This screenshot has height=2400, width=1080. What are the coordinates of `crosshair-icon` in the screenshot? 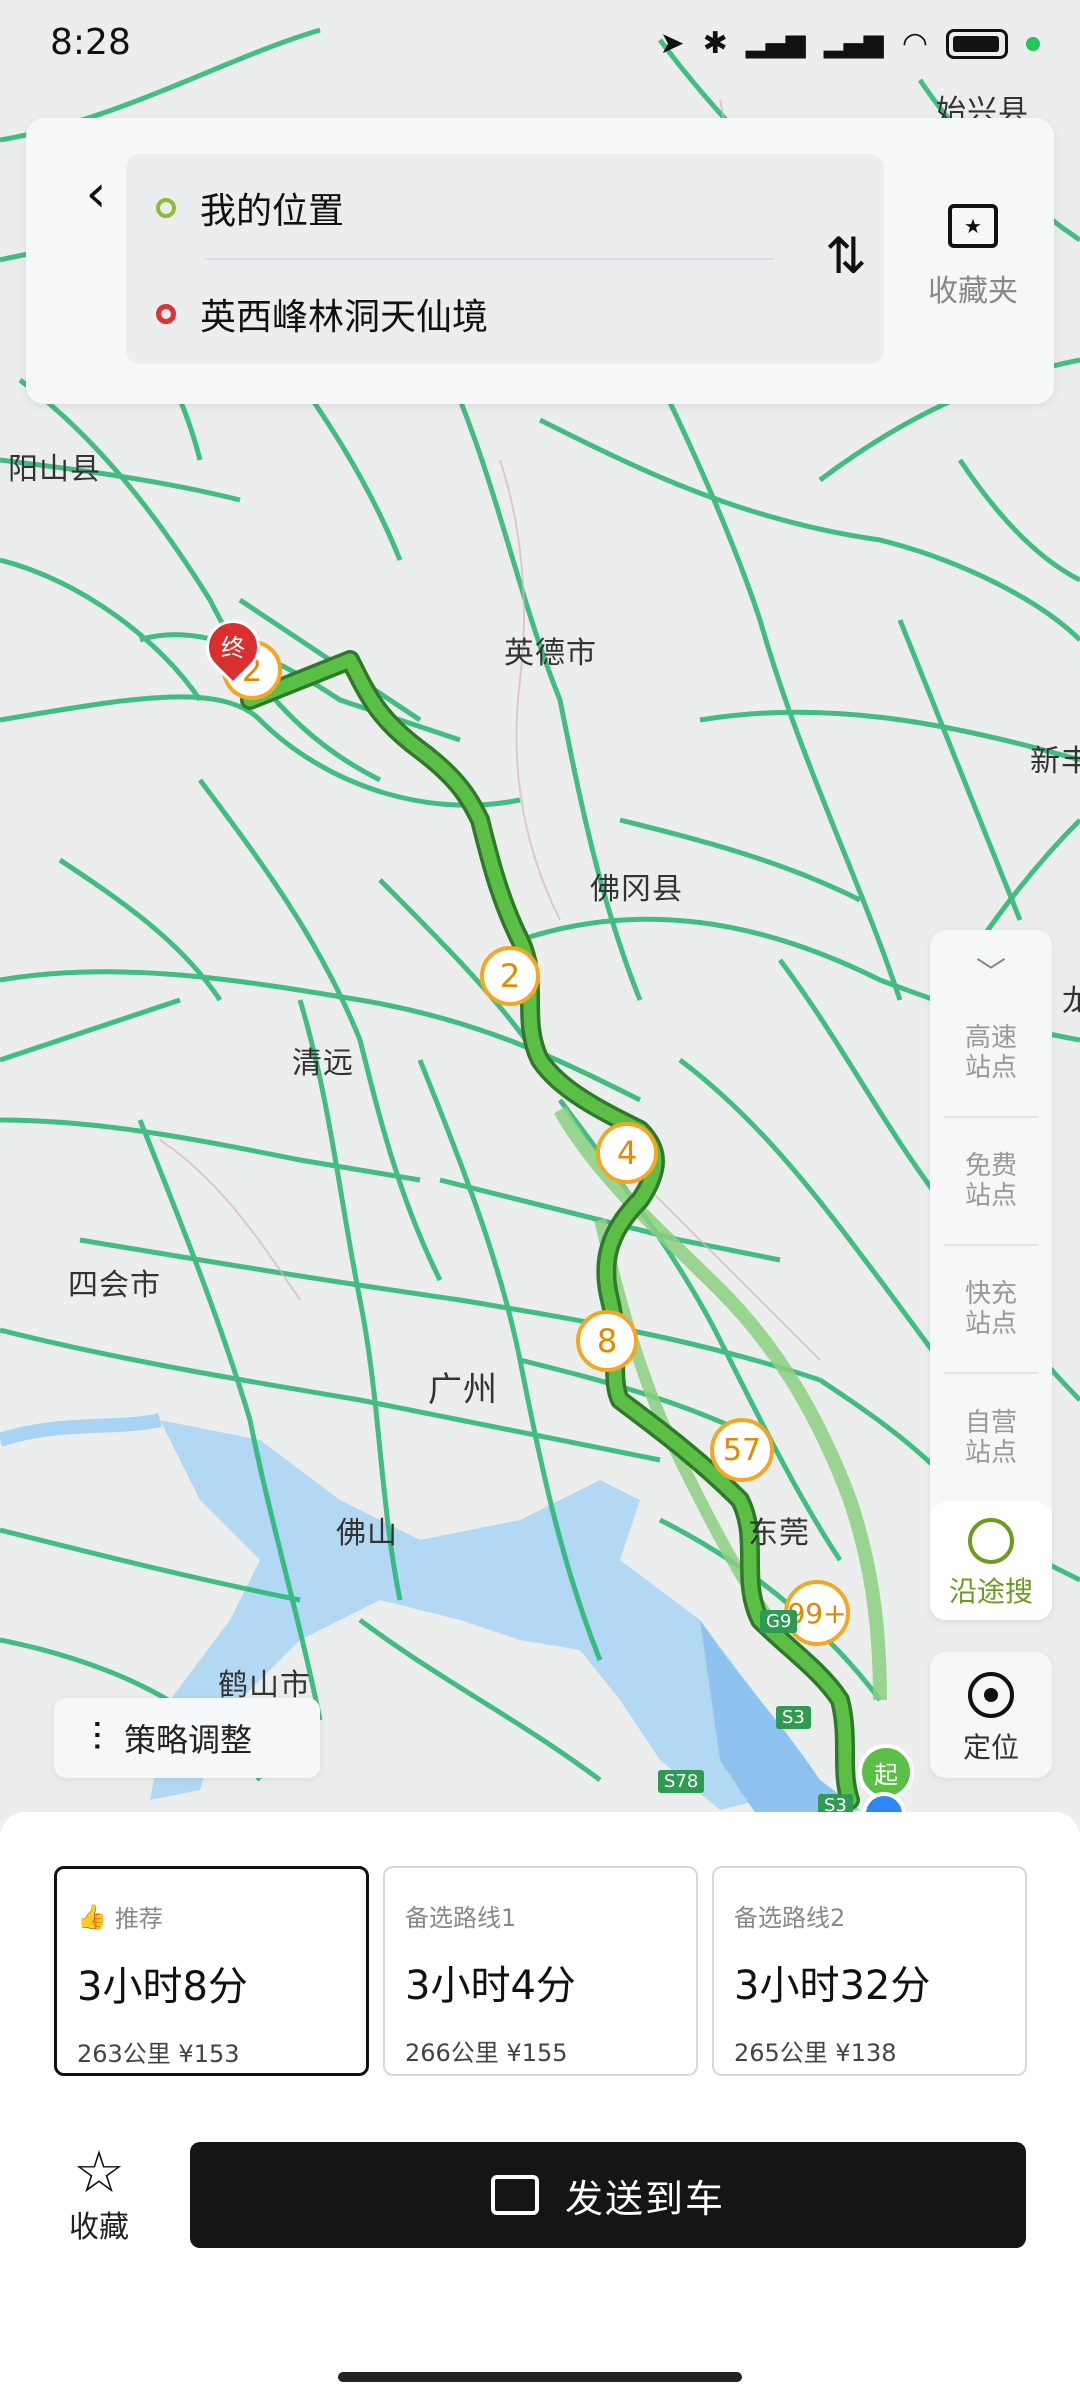 It's located at (991, 1695).